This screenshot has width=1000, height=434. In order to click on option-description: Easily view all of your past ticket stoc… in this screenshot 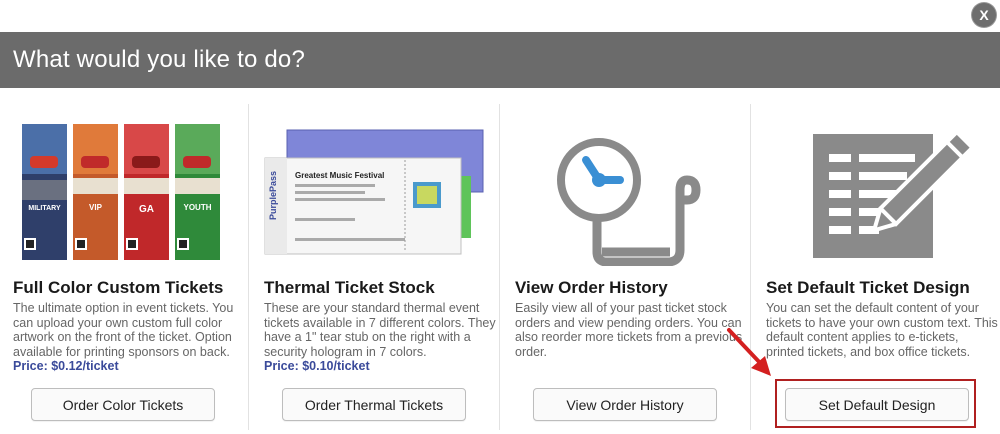, I will do `click(631, 330)`.